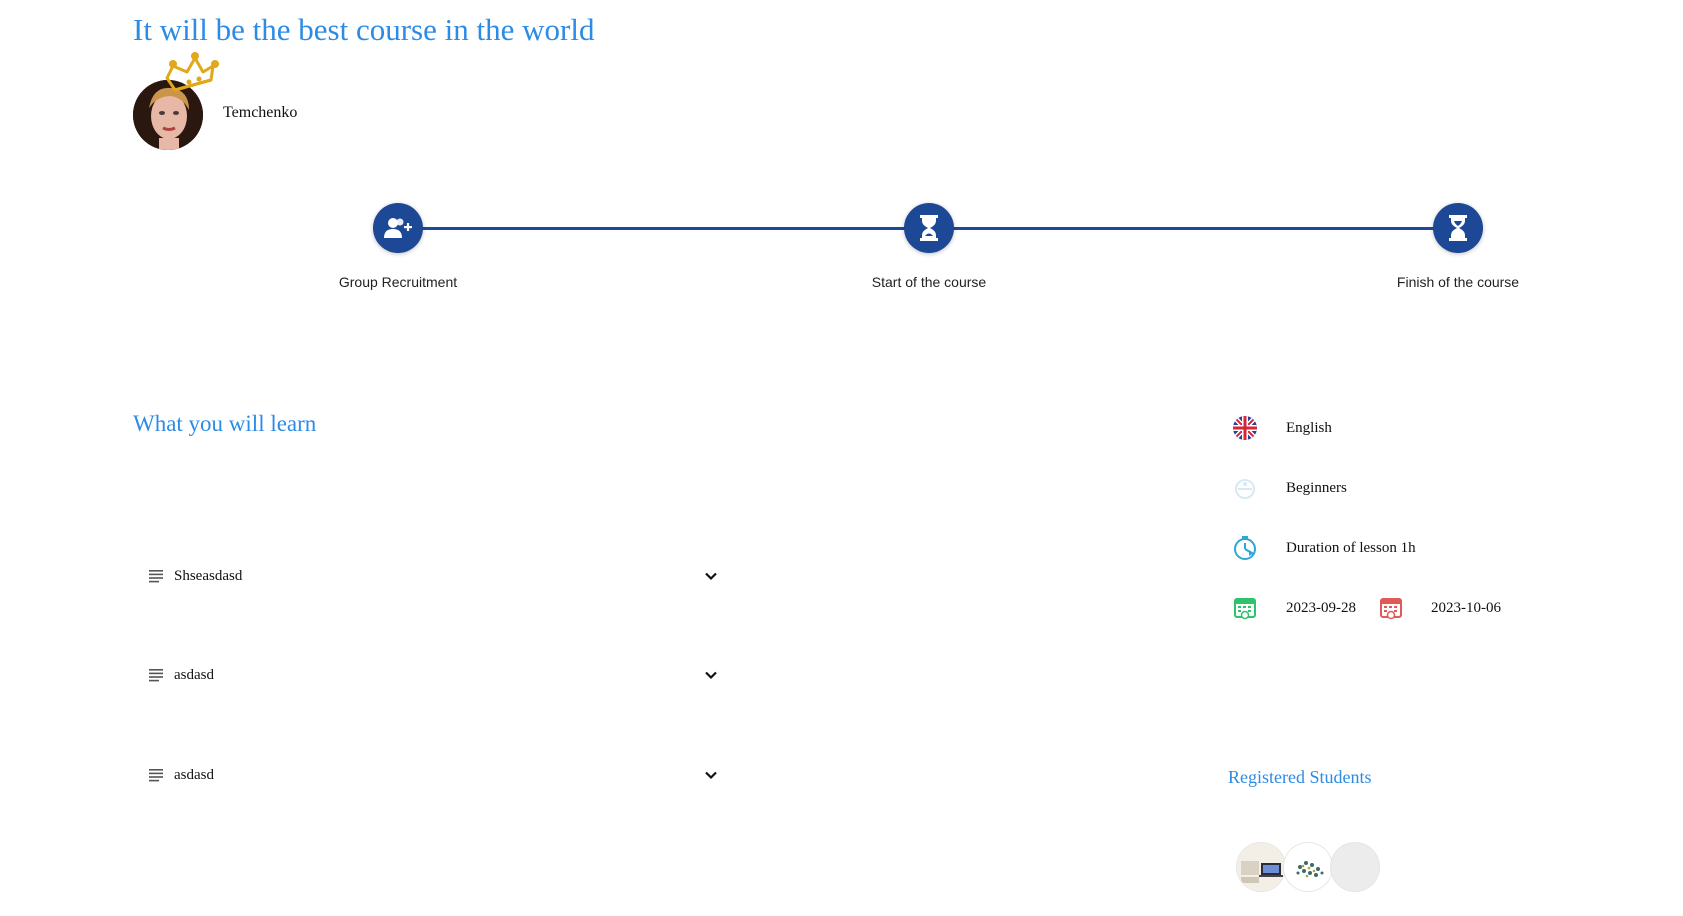  I want to click on registered-students-title: Registered Students, so click(1300, 777).